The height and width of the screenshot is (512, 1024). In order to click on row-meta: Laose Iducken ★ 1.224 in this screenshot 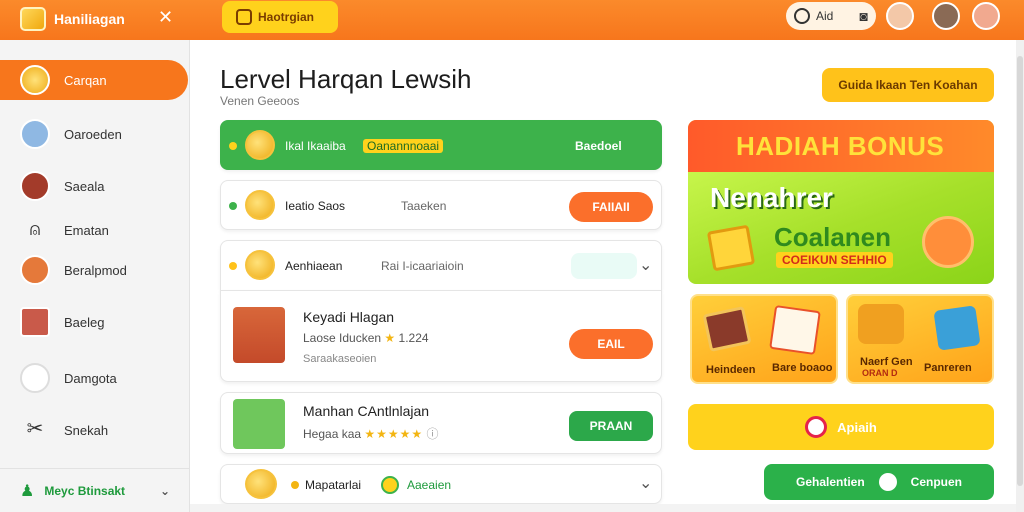, I will do `click(366, 338)`.